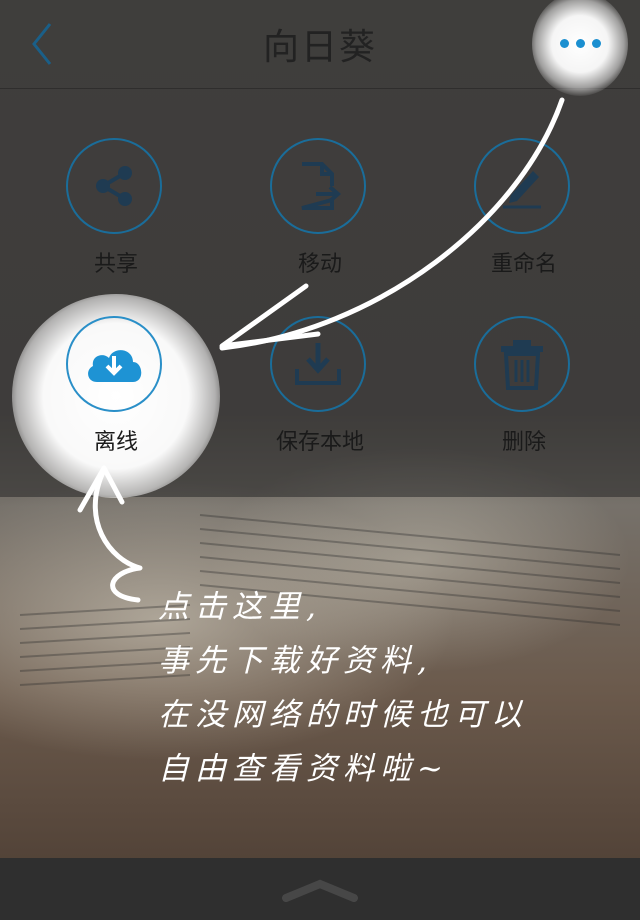 The width and height of the screenshot is (640, 920). What do you see at coordinates (303, 769) in the screenshot?
I see `tip-line: 自由查看资料啦~` at bounding box center [303, 769].